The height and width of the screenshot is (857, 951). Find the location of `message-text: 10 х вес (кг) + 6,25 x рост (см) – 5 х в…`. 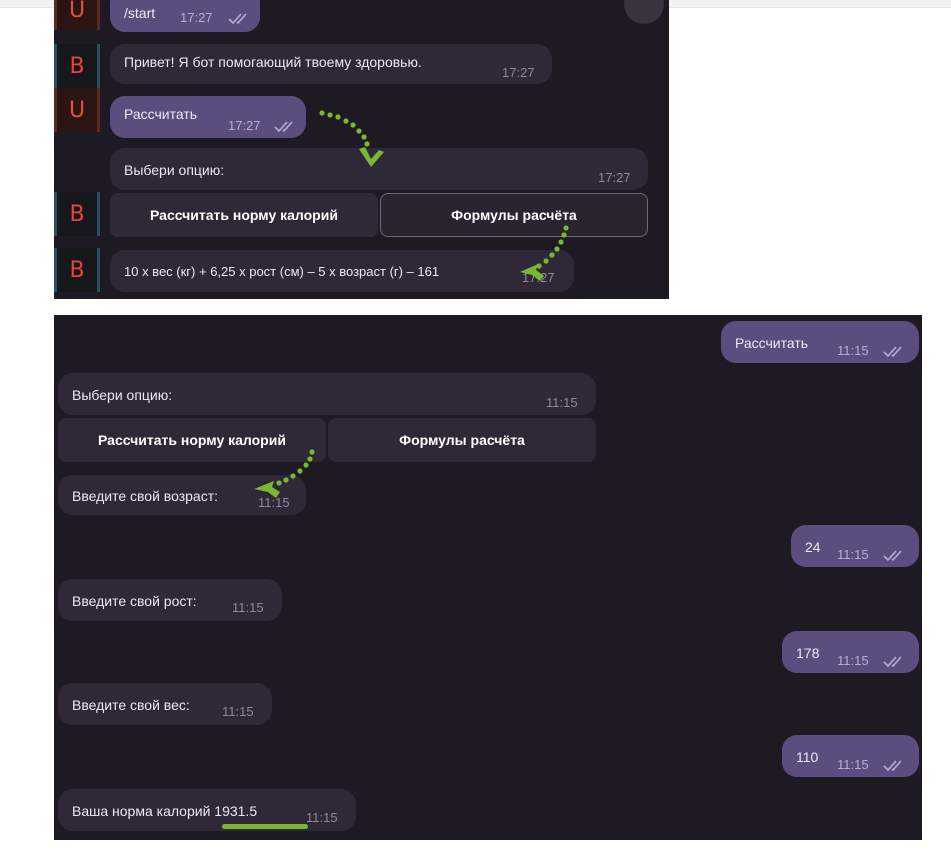

message-text: 10 х вес (кг) + 6,25 x рост (см) – 5 х в… is located at coordinates (282, 271).